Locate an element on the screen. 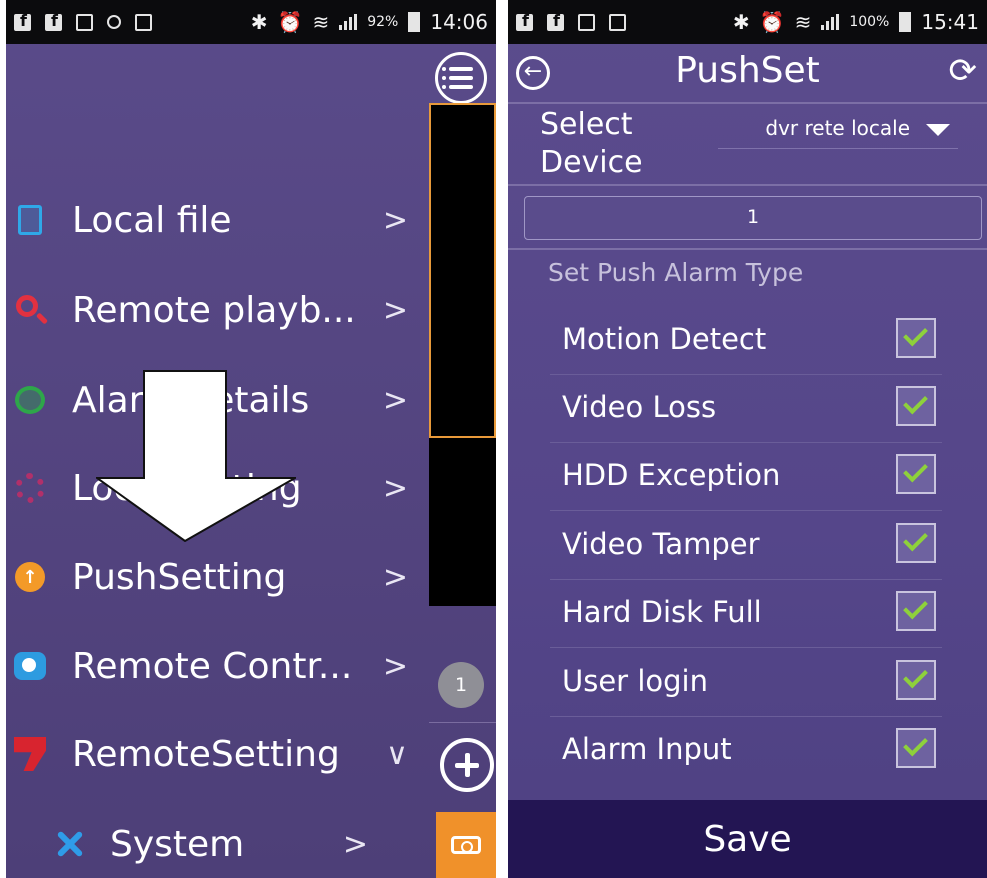  video-preview-selected is located at coordinates (462, 270).